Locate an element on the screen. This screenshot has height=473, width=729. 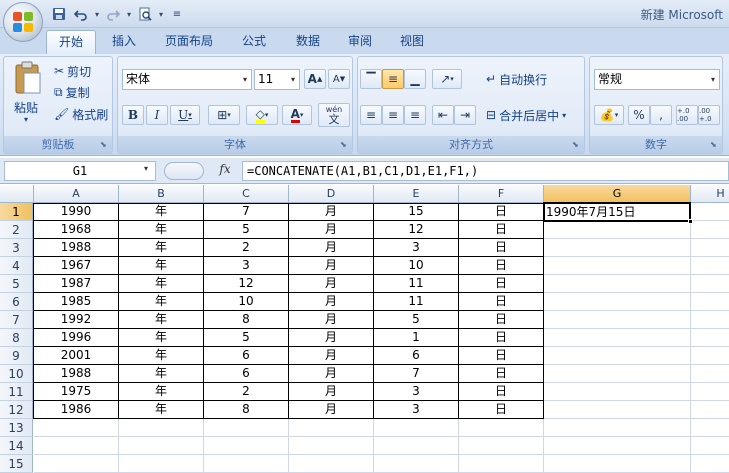
cell-c8: 5 is located at coordinates (246, 338).